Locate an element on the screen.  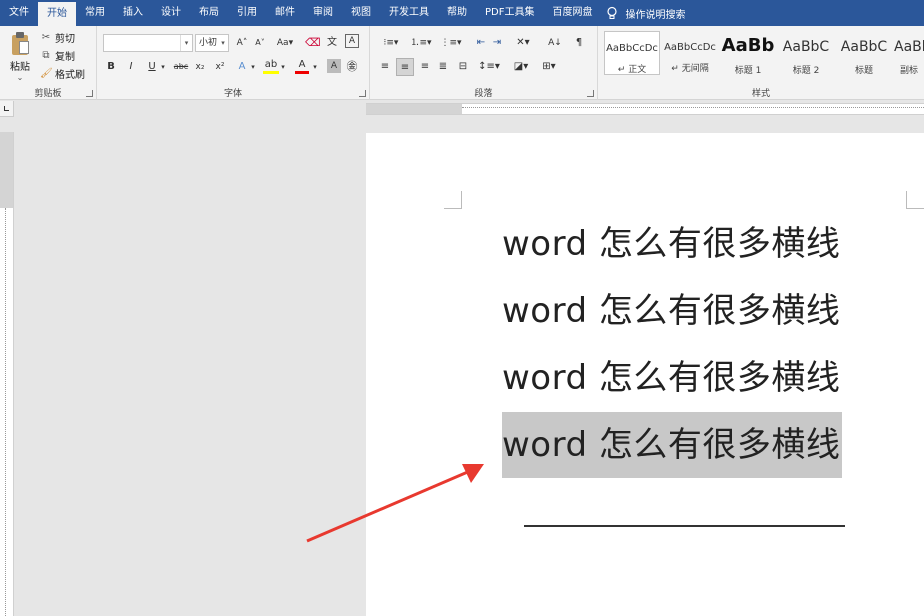
document-line-selected: word 怎么有很多横线 is located at coordinates (672, 445).